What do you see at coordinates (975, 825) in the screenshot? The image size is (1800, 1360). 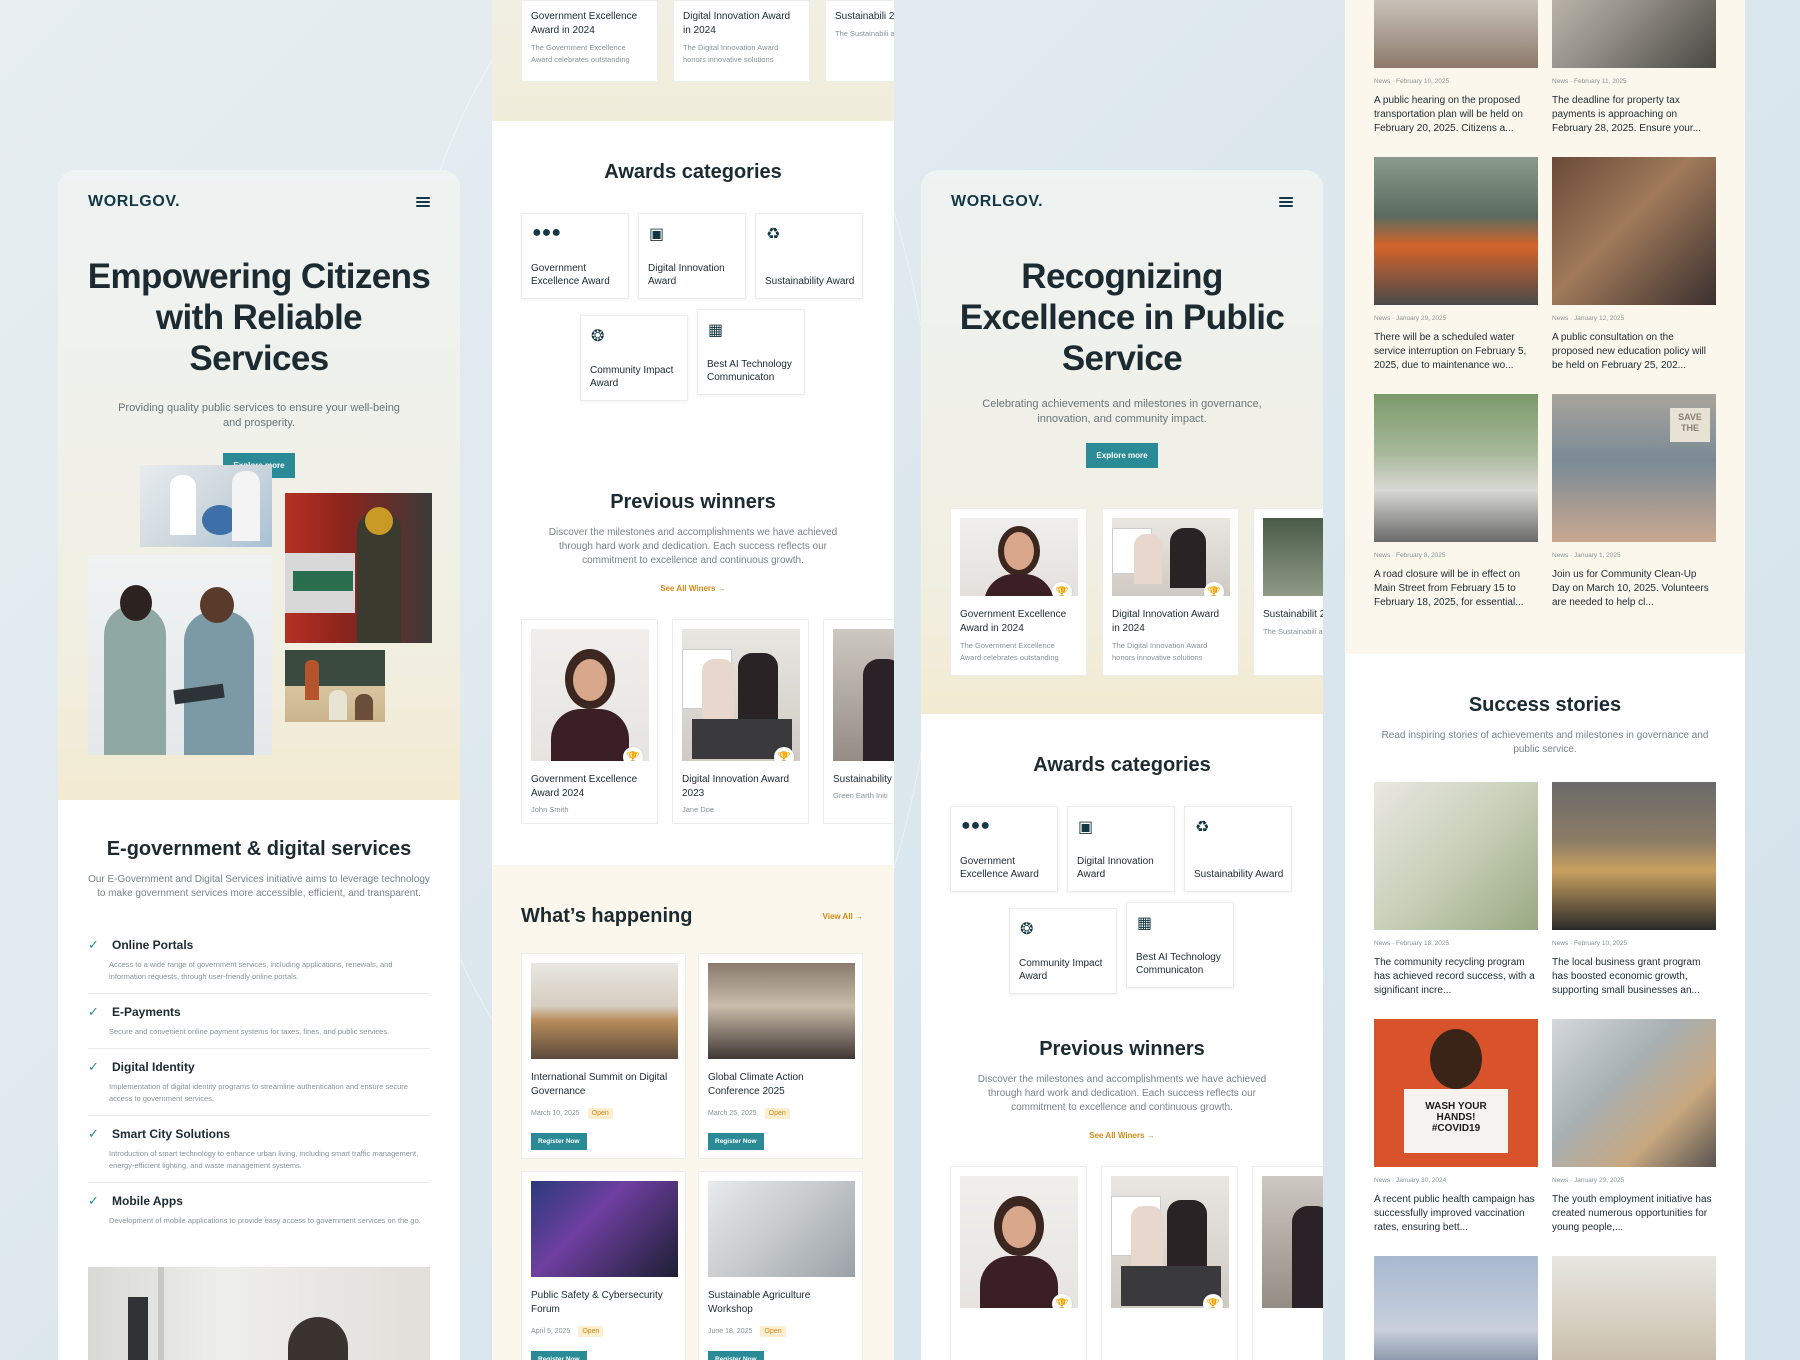 I see `group-icon: ●●●` at bounding box center [975, 825].